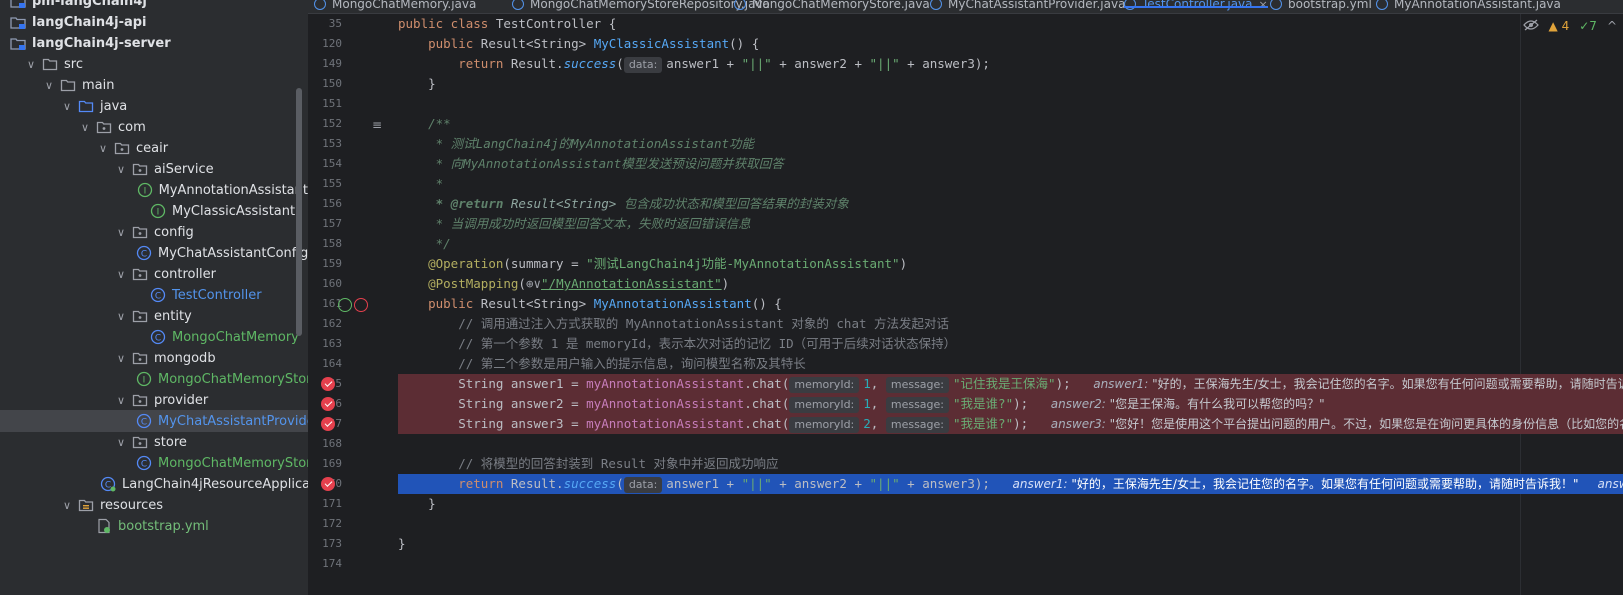 The image size is (1623, 595). I want to click on editor-tab: bootstrap.yml, so click(1321, 6).